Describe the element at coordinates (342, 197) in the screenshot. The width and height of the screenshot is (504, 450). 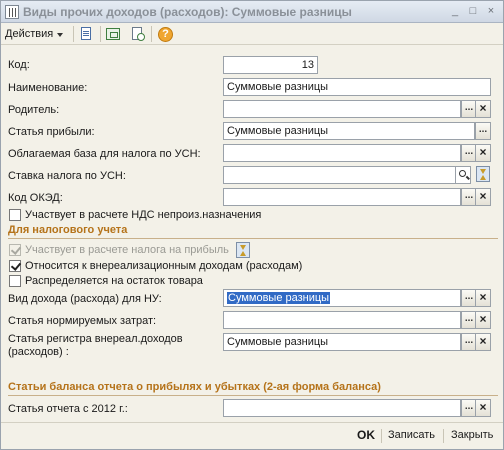
I see `okved-input` at that location.